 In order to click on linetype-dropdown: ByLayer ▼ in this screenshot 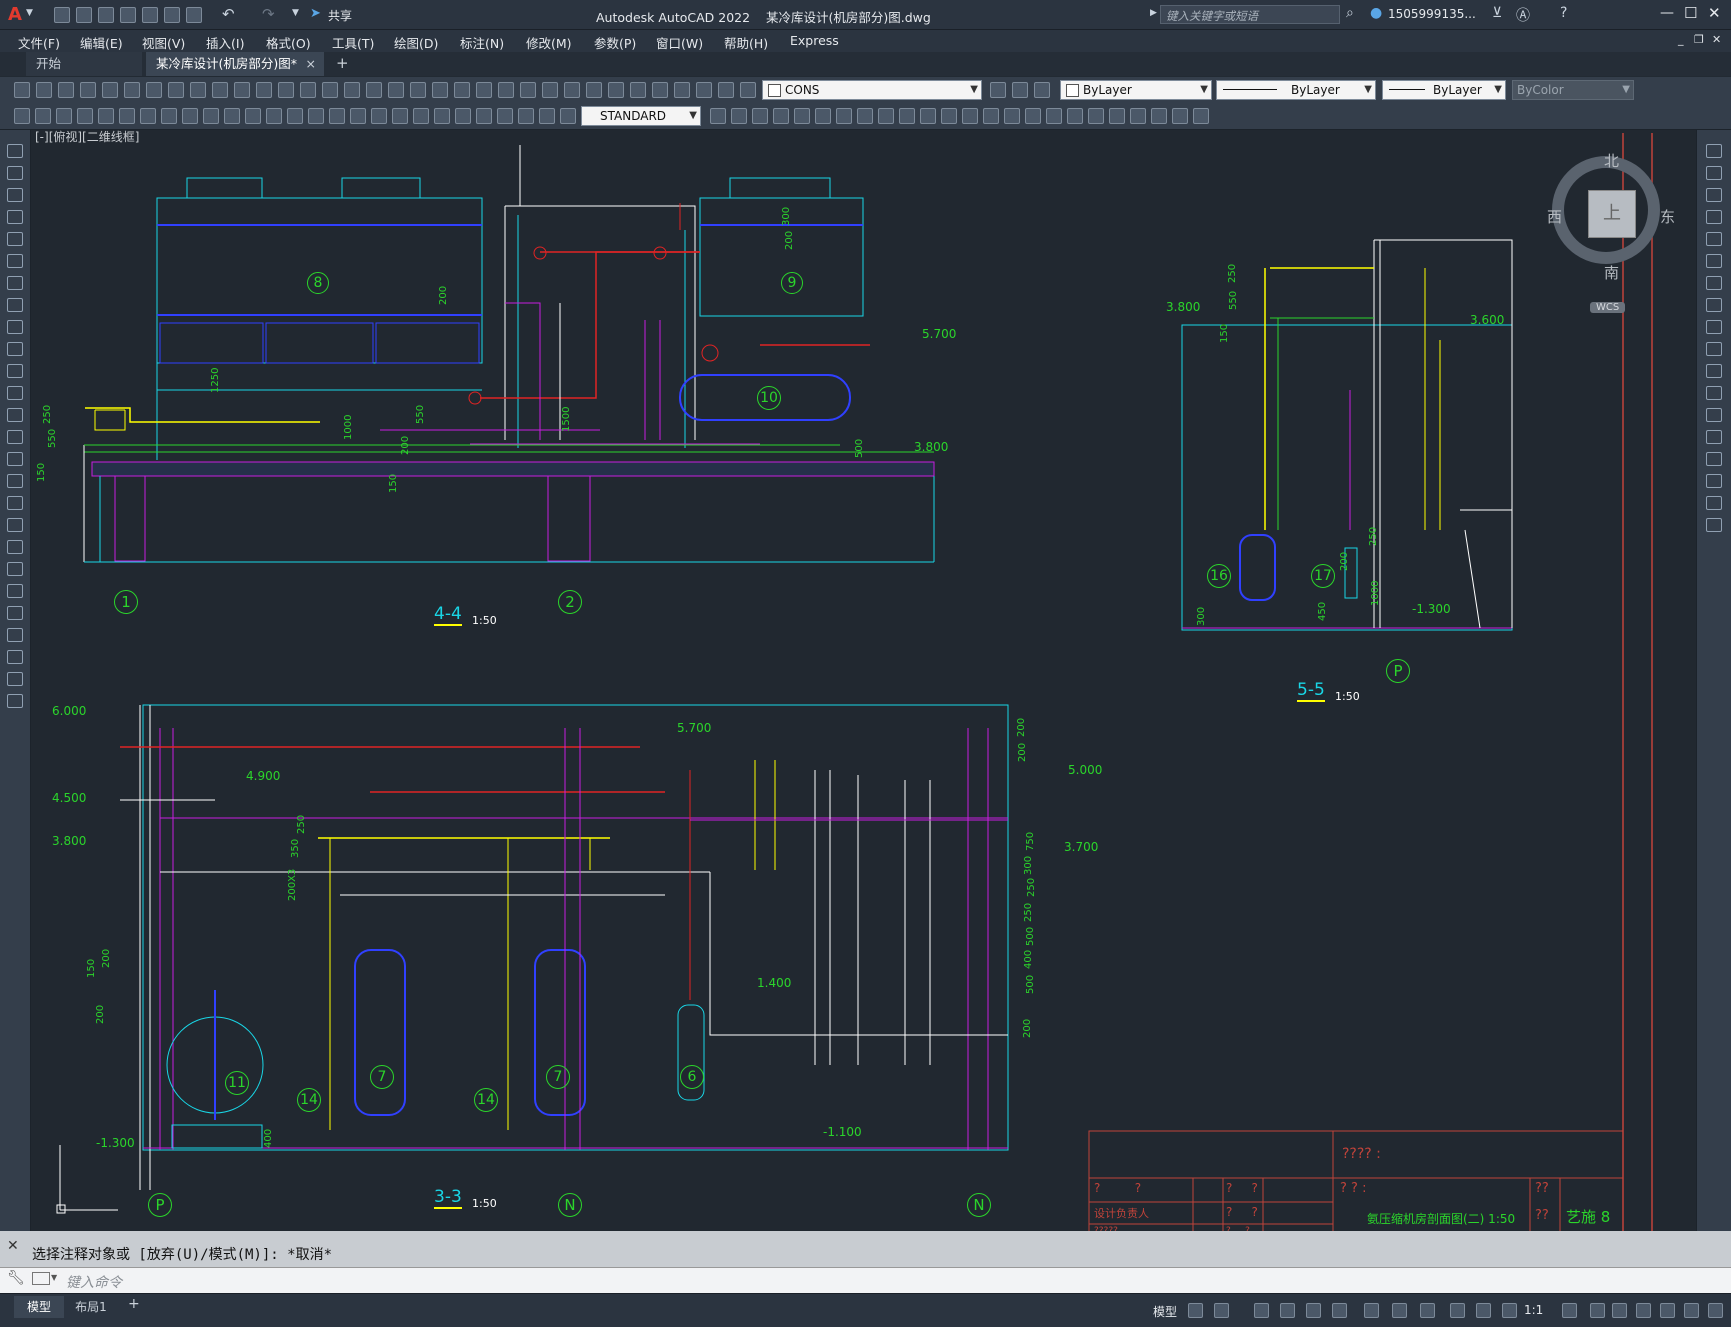, I will do `click(1296, 90)`.